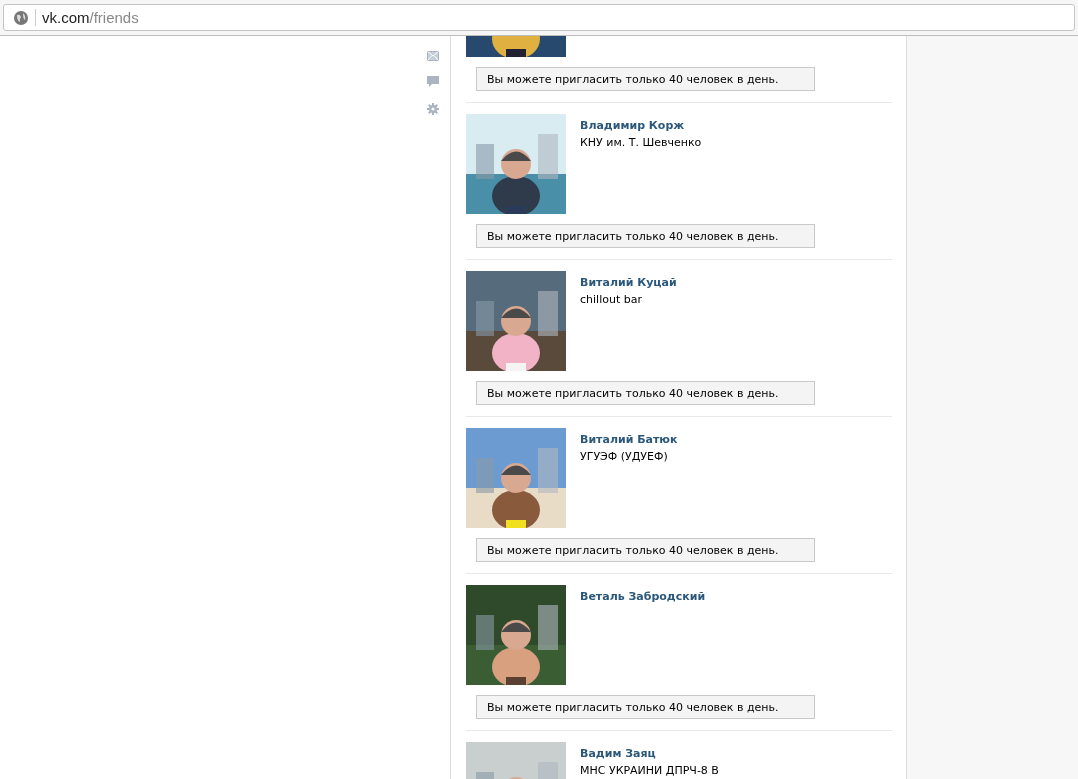 This screenshot has height=779, width=1078. What do you see at coordinates (624, 456) in the screenshot?
I see `friend-description: УГУЭФ (УДУЕФ)` at bounding box center [624, 456].